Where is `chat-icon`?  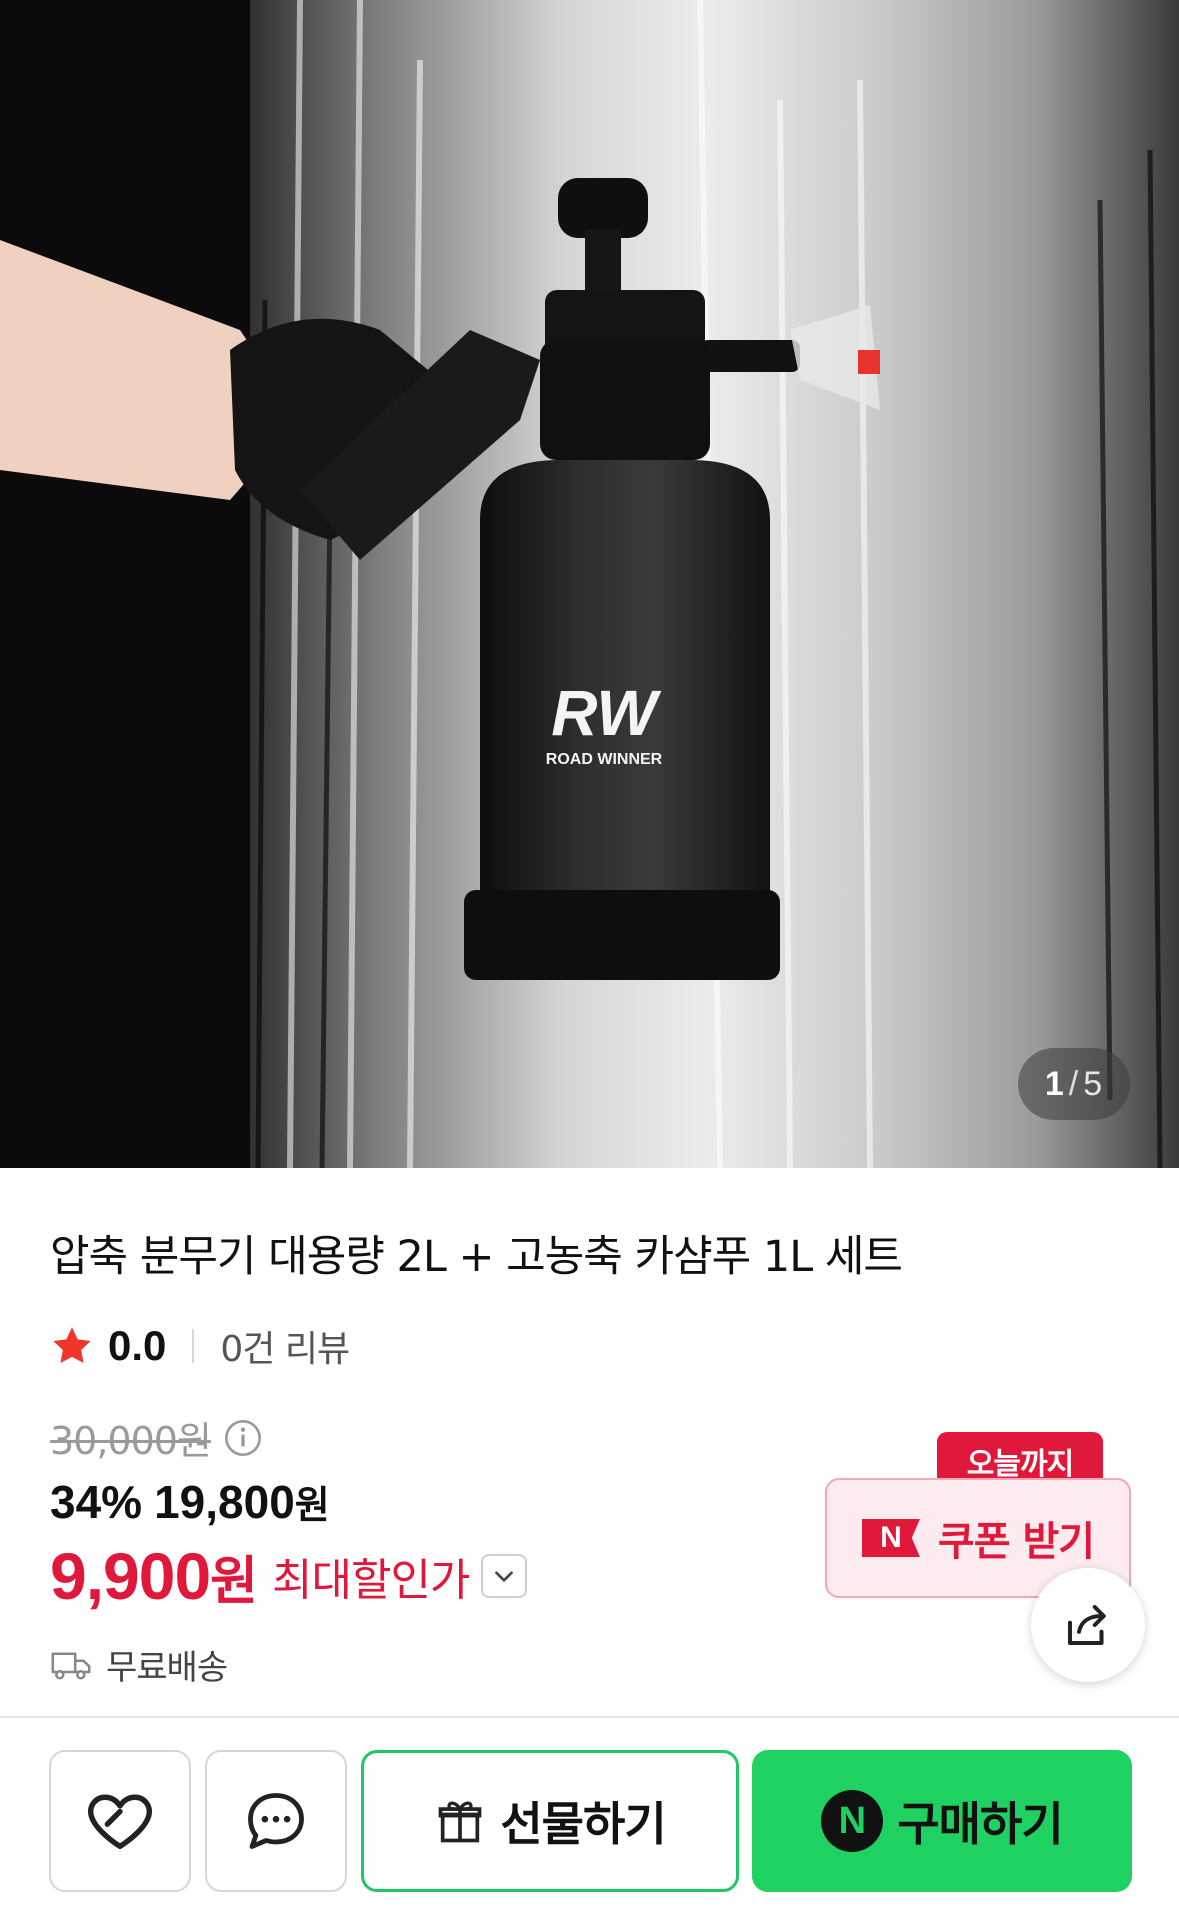
chat-icon is located at coordinates (276, 1821).